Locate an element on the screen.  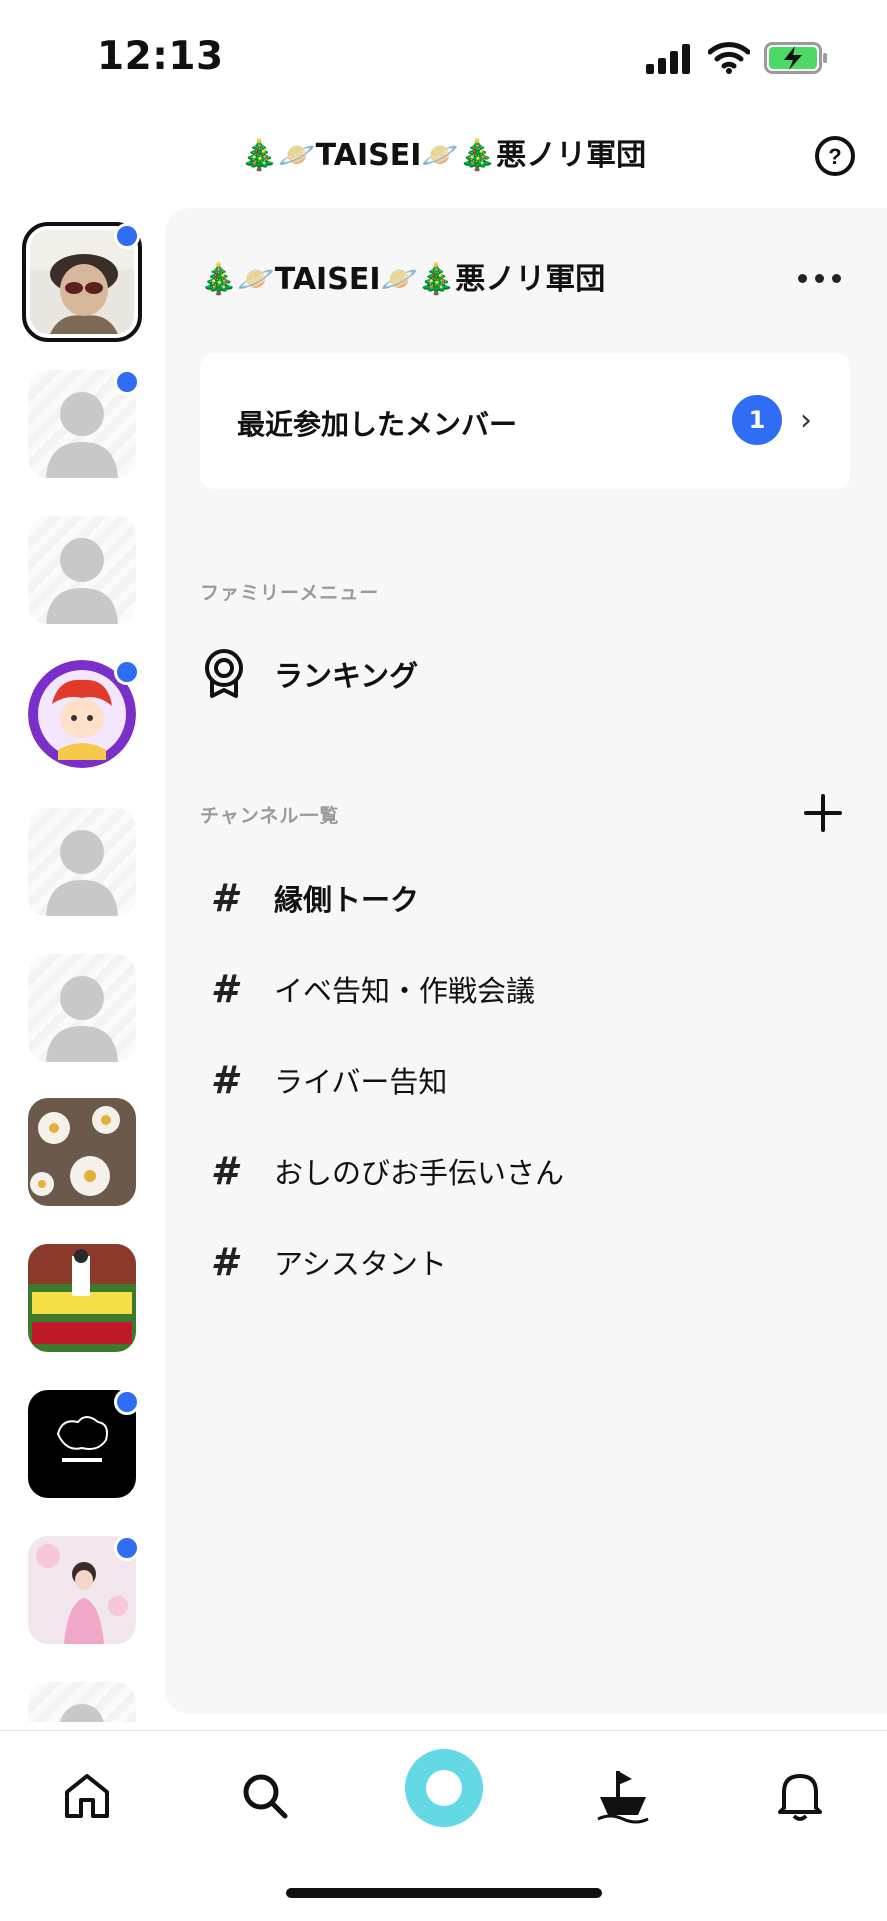
signal-icon is located at coordinates (668, 59).